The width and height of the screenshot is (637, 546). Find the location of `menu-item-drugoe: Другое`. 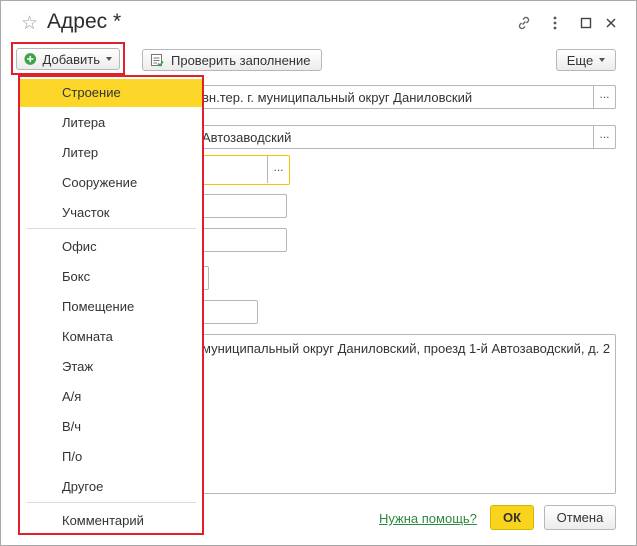

menu-item-drugoe: Другое is located at coordinates (111, 487).